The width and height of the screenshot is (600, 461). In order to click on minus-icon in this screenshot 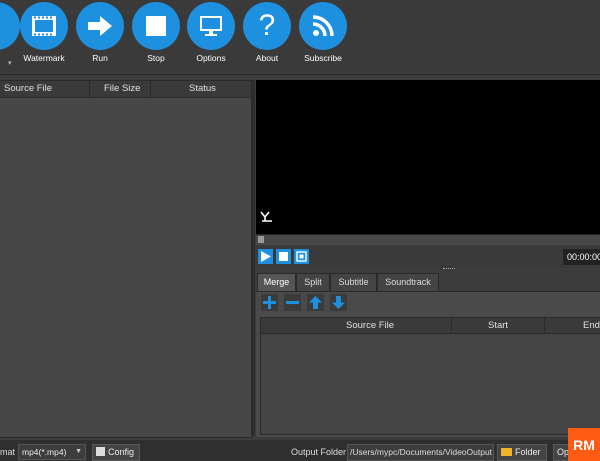, I will do `click(292, 302)`.